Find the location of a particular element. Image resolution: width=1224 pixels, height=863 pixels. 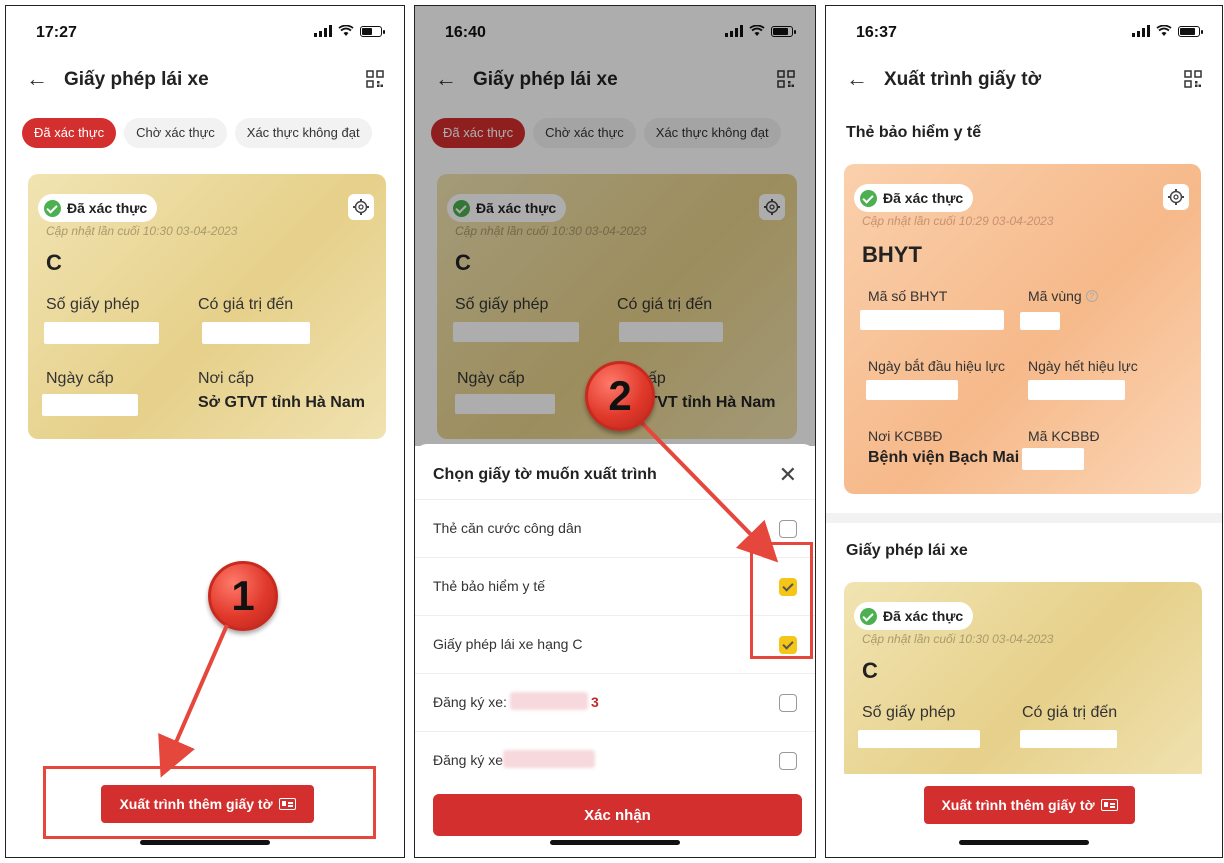

section-title-health-insurance: Thẻ bảo hiểm y tế is located at coordinates (914, 132).